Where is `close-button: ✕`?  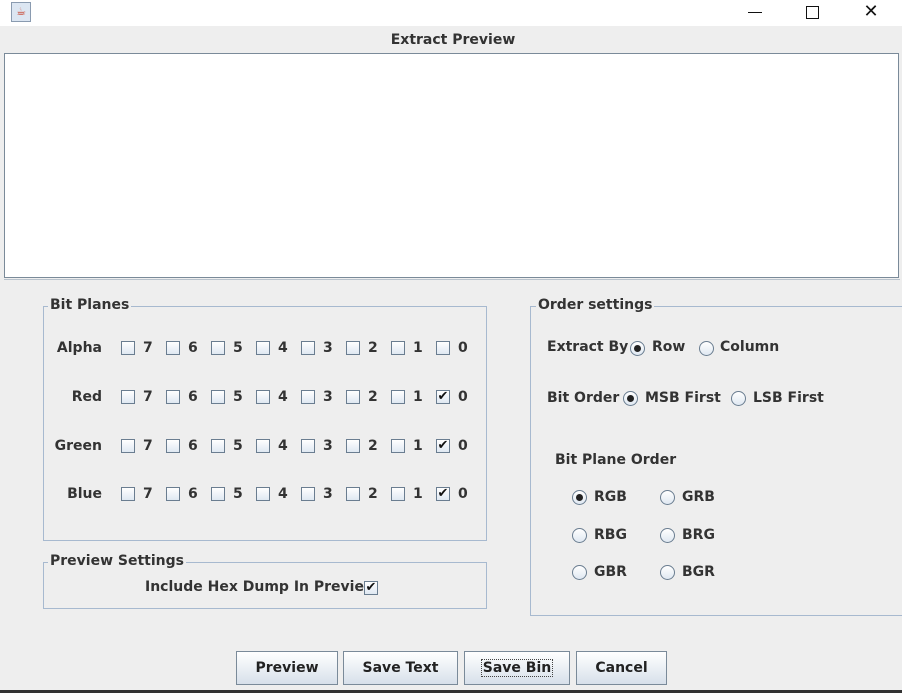
close-button: ✕ is located at coordinates (871, 13).